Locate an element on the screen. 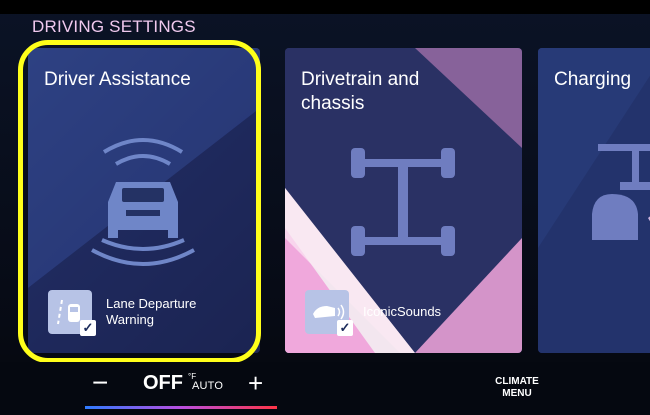 The image size is (650, 415). card-charging: Charging is located at coordinates (594, 200).